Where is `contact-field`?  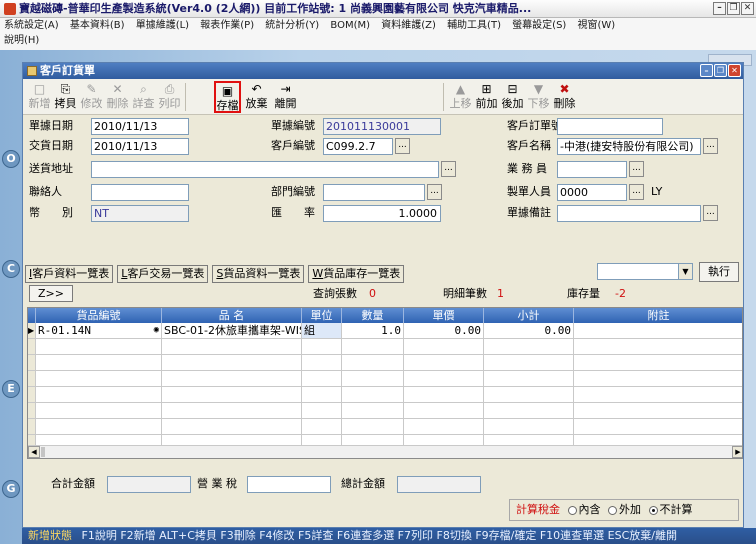
contact-field is located at coordinates (140, 192).